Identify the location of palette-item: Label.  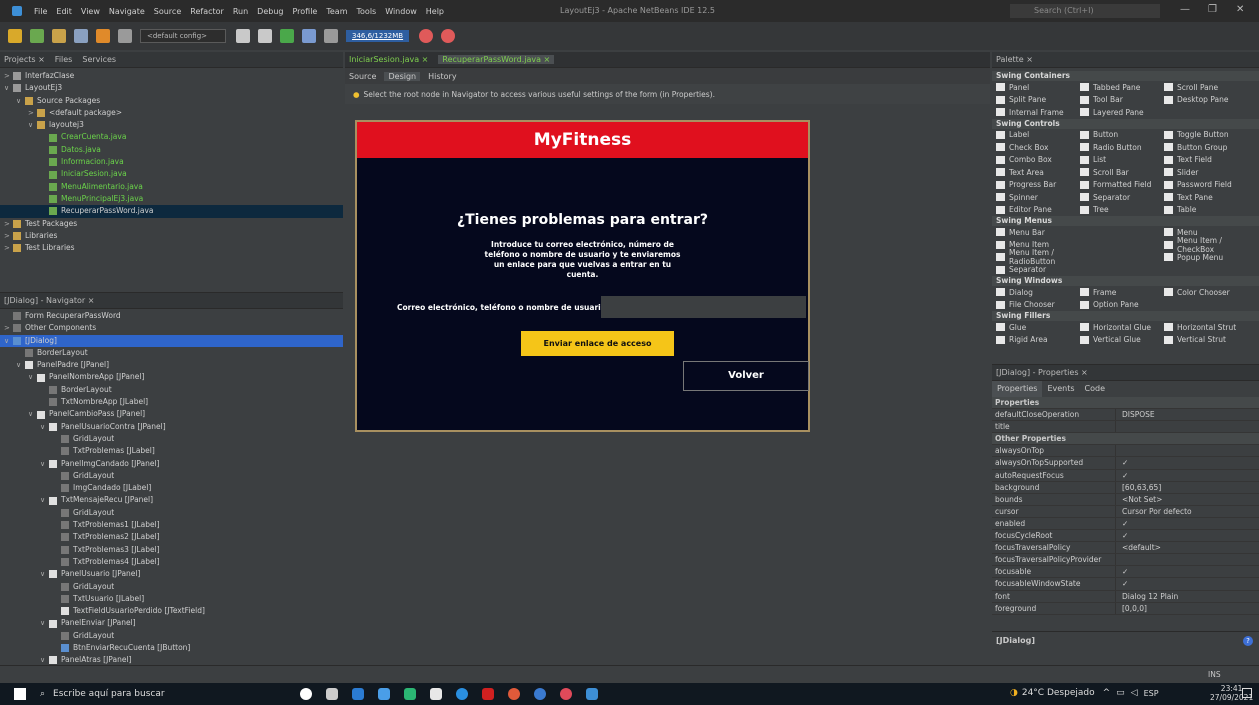
(1034, 134).